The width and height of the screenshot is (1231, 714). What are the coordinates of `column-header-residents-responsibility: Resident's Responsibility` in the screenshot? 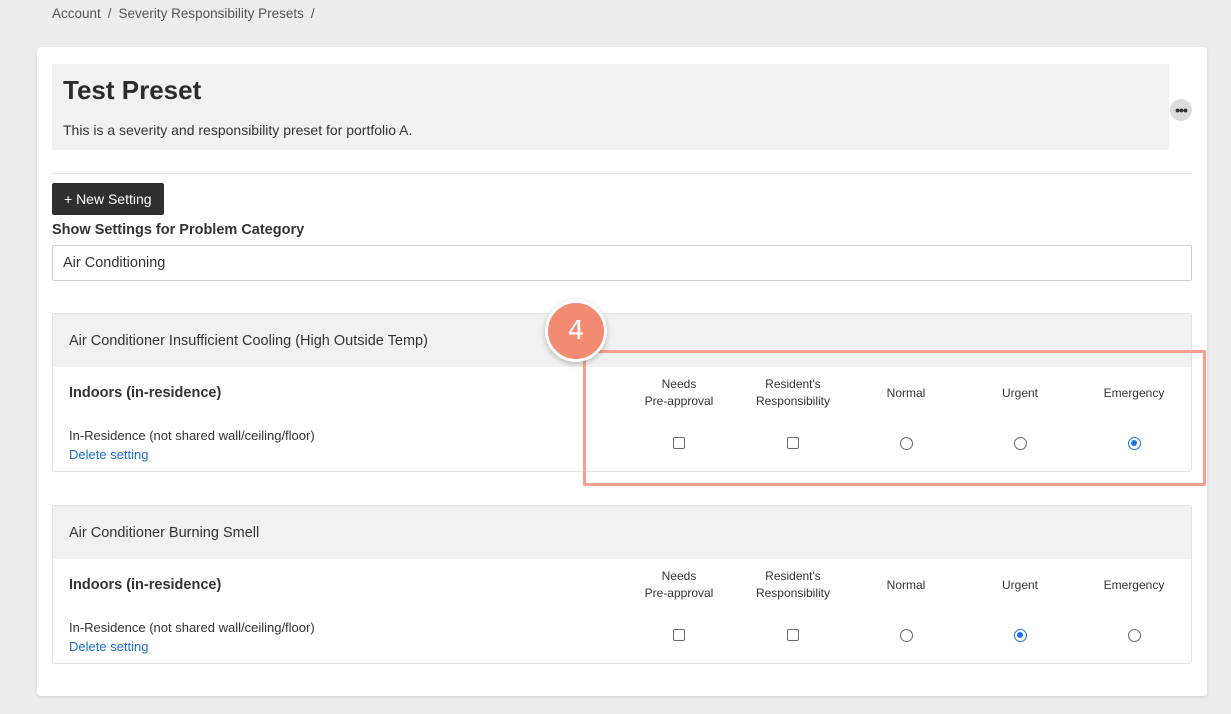 It's located at (793, 584).